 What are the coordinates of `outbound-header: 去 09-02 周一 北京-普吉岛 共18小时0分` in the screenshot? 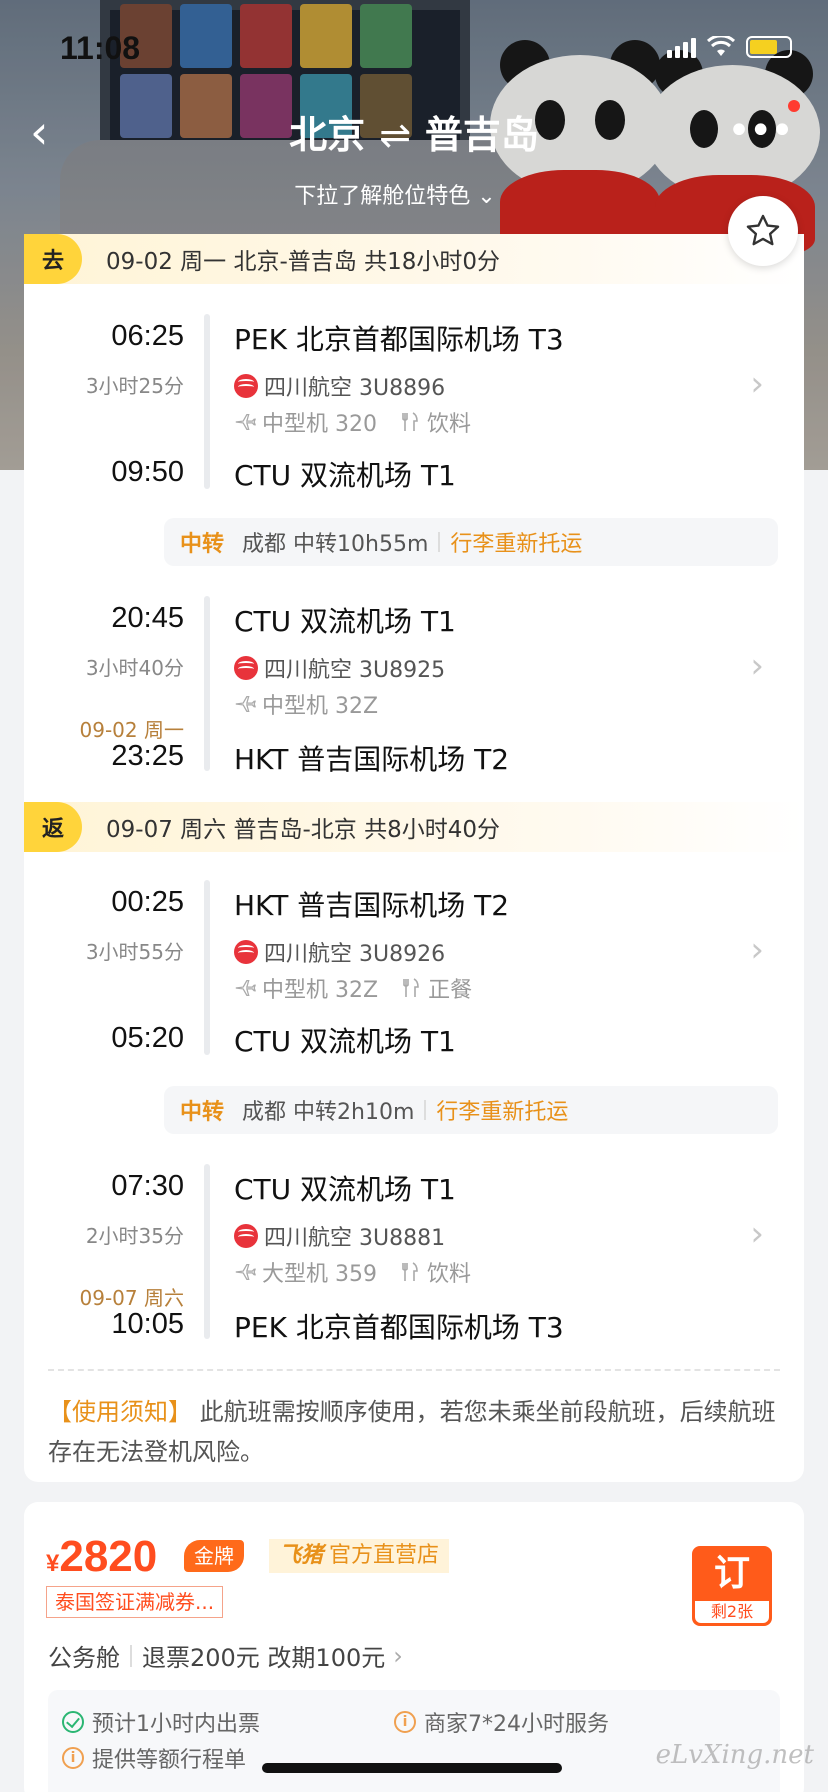 It's located at (414, 259).